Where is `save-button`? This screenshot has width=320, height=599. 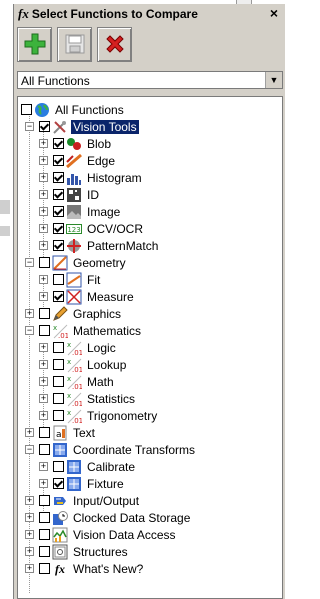
save-button is located at coordinates (74, 44).